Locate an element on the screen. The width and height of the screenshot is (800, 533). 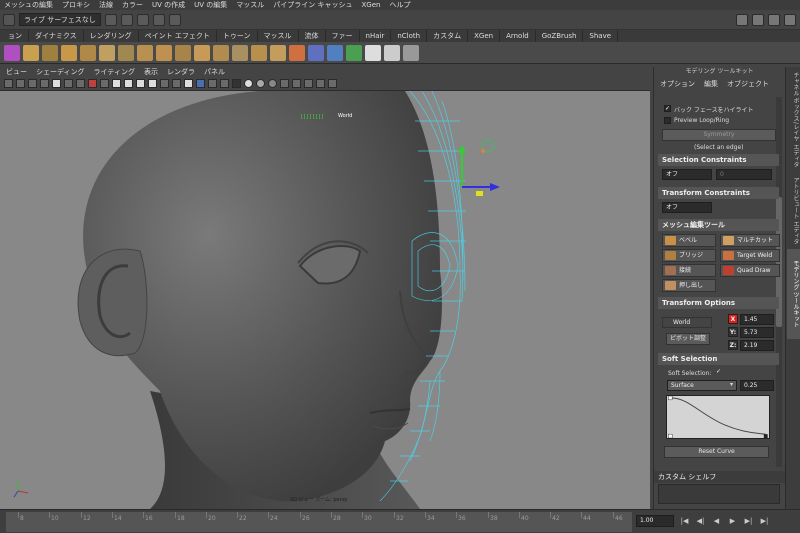
view-transform-icon is located at coordinates (332, 83).